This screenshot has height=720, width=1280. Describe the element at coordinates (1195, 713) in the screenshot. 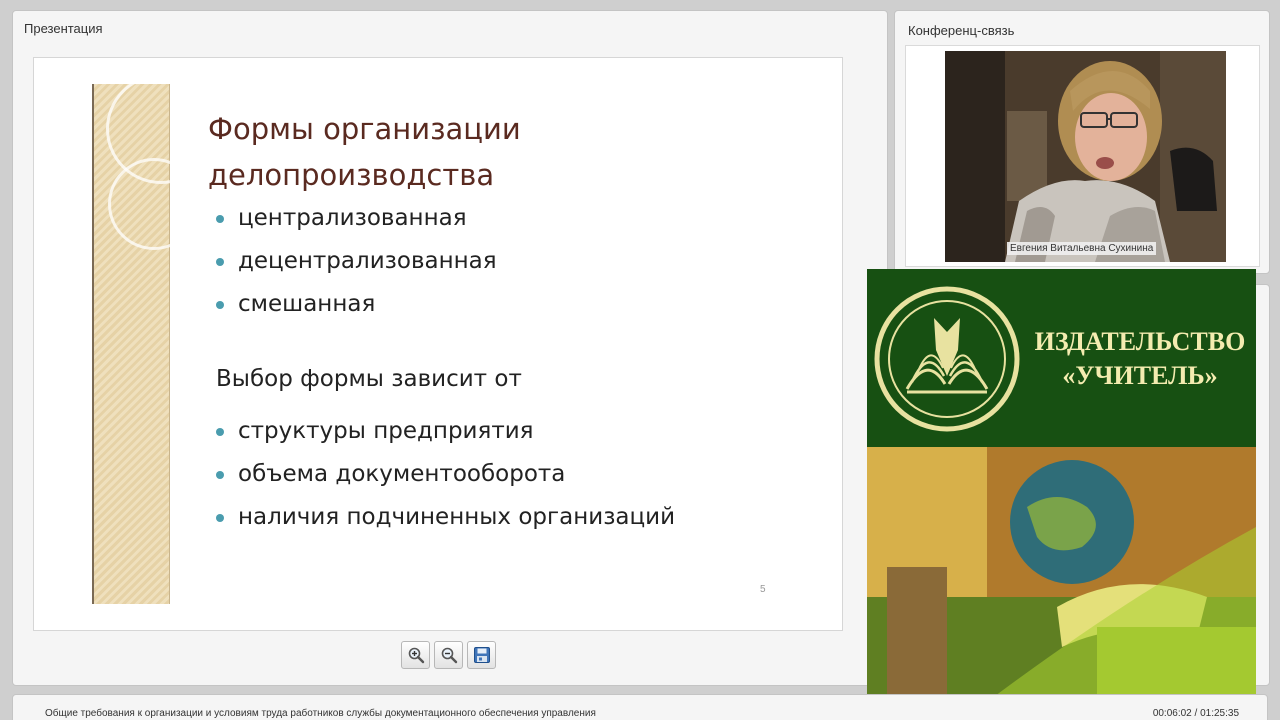

I see `playback-time: 00:06:02 / 01:25:35` at that location.